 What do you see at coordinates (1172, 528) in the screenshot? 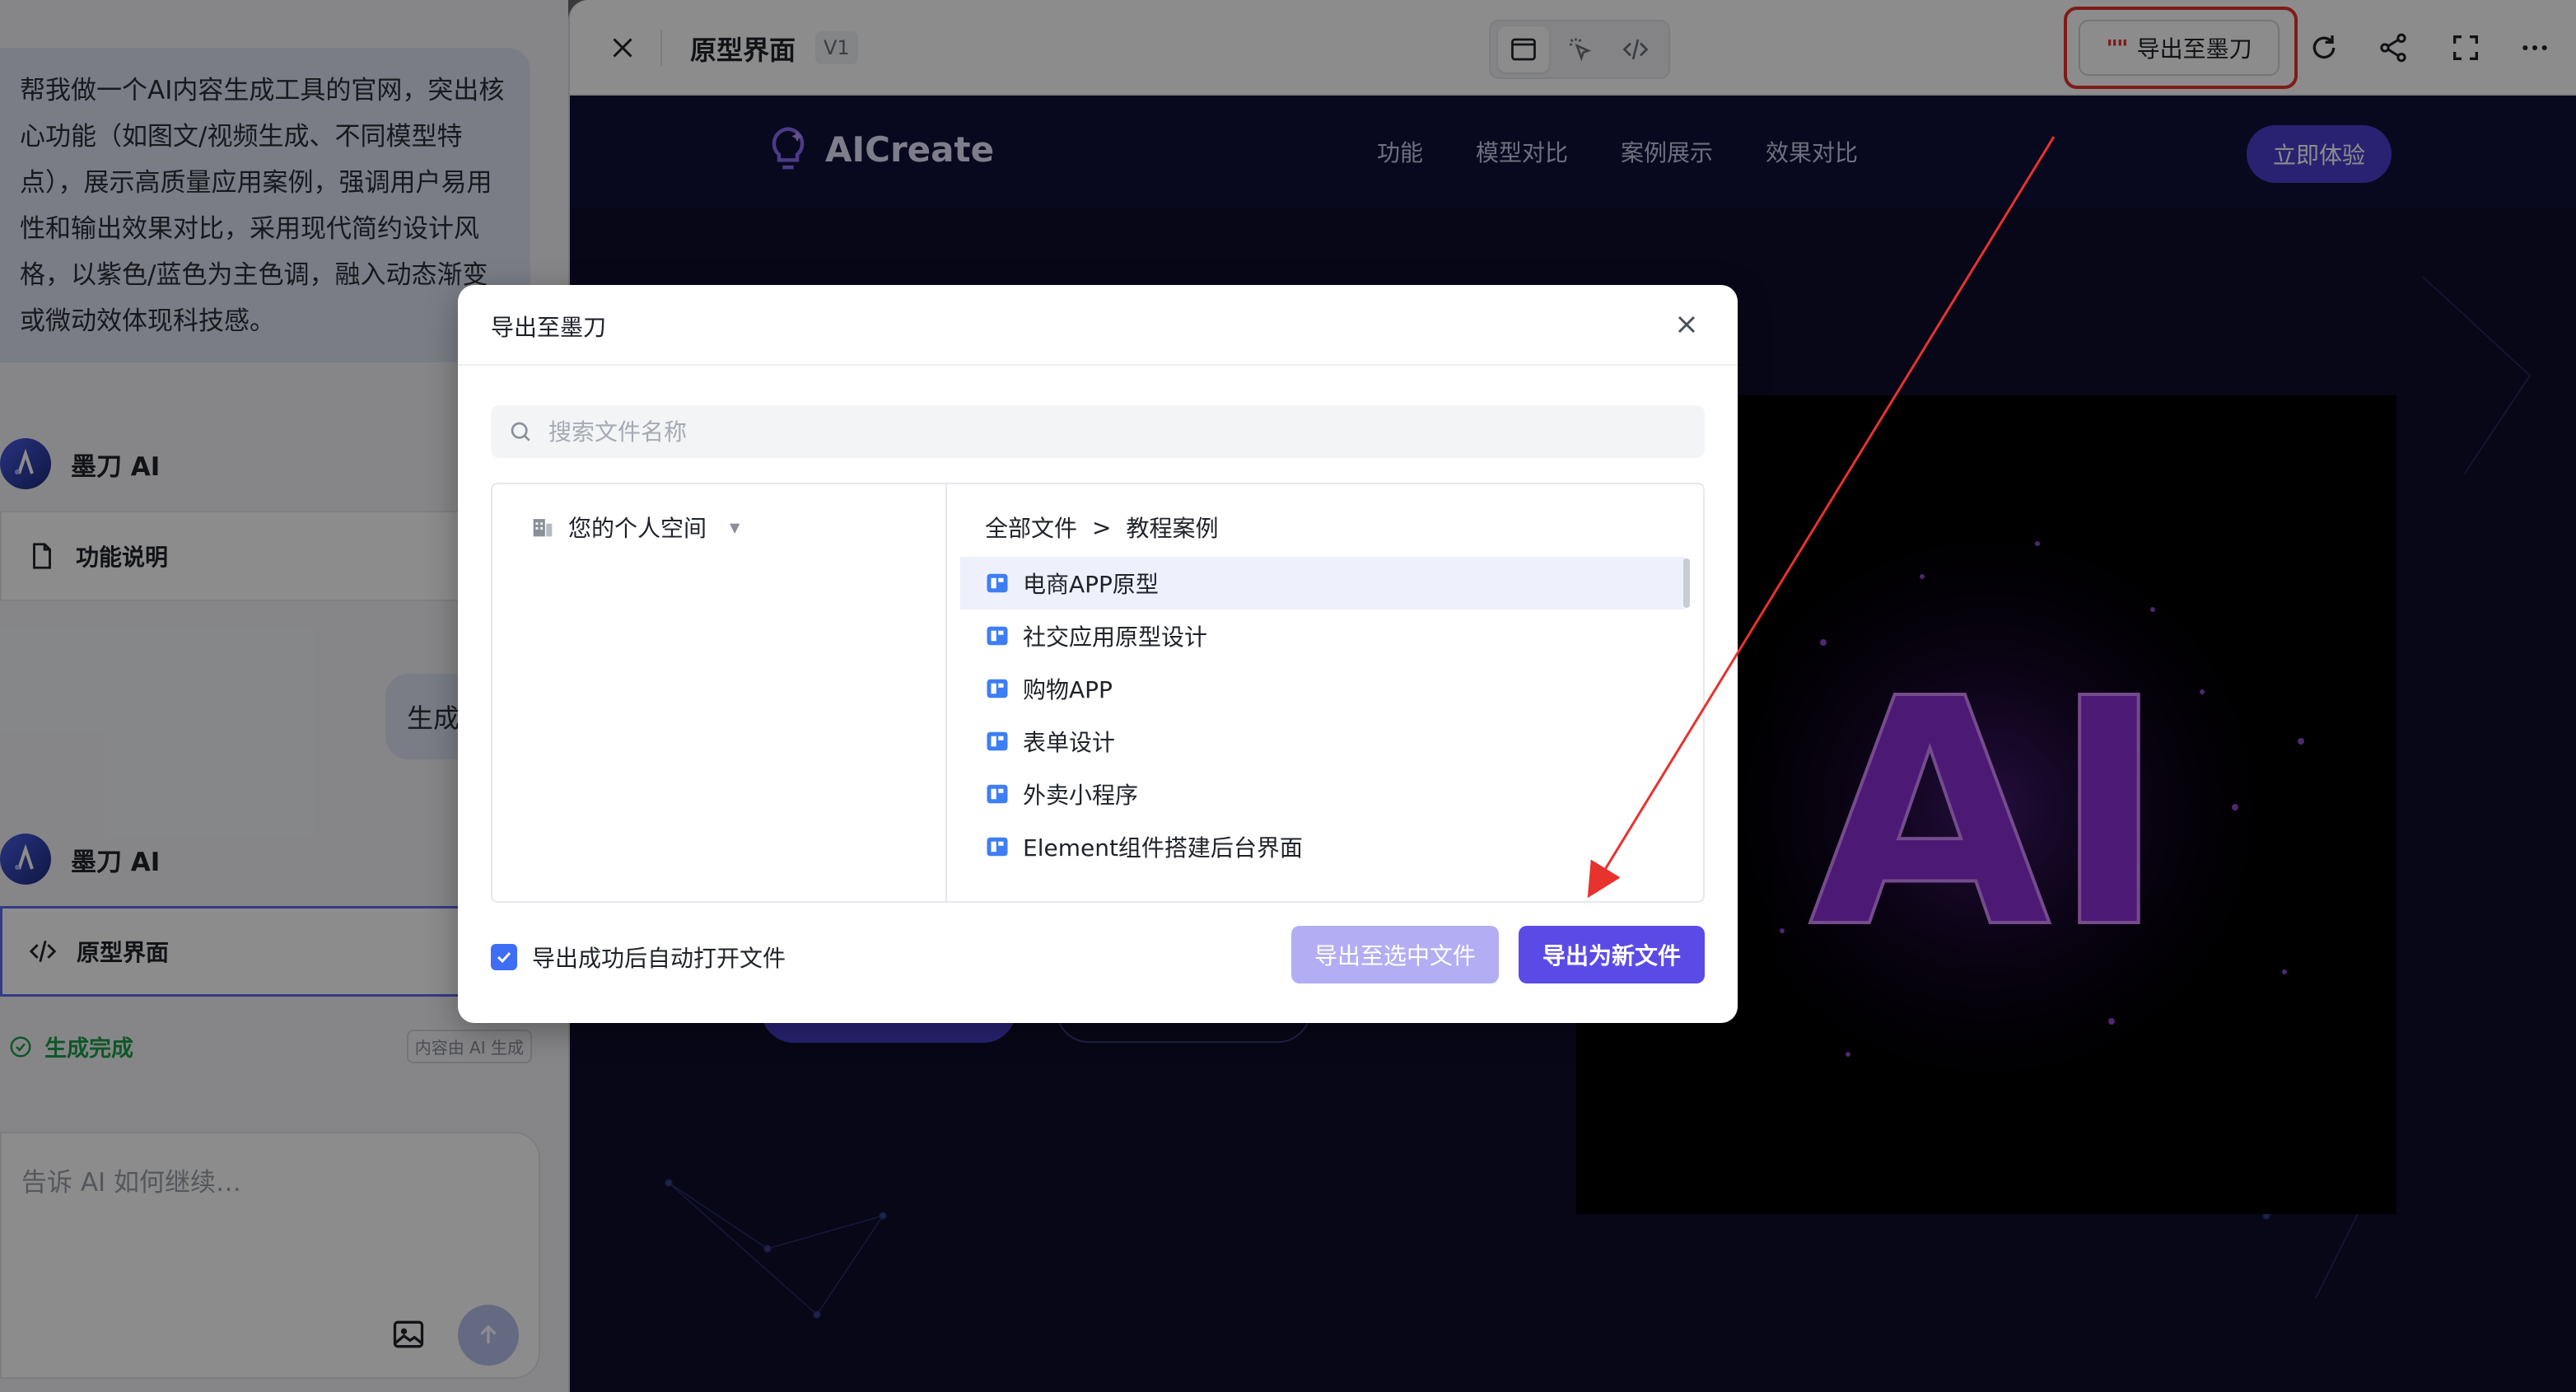
I see `breadcrumb-current: 教程案例` at bounding box center [1172, 528].